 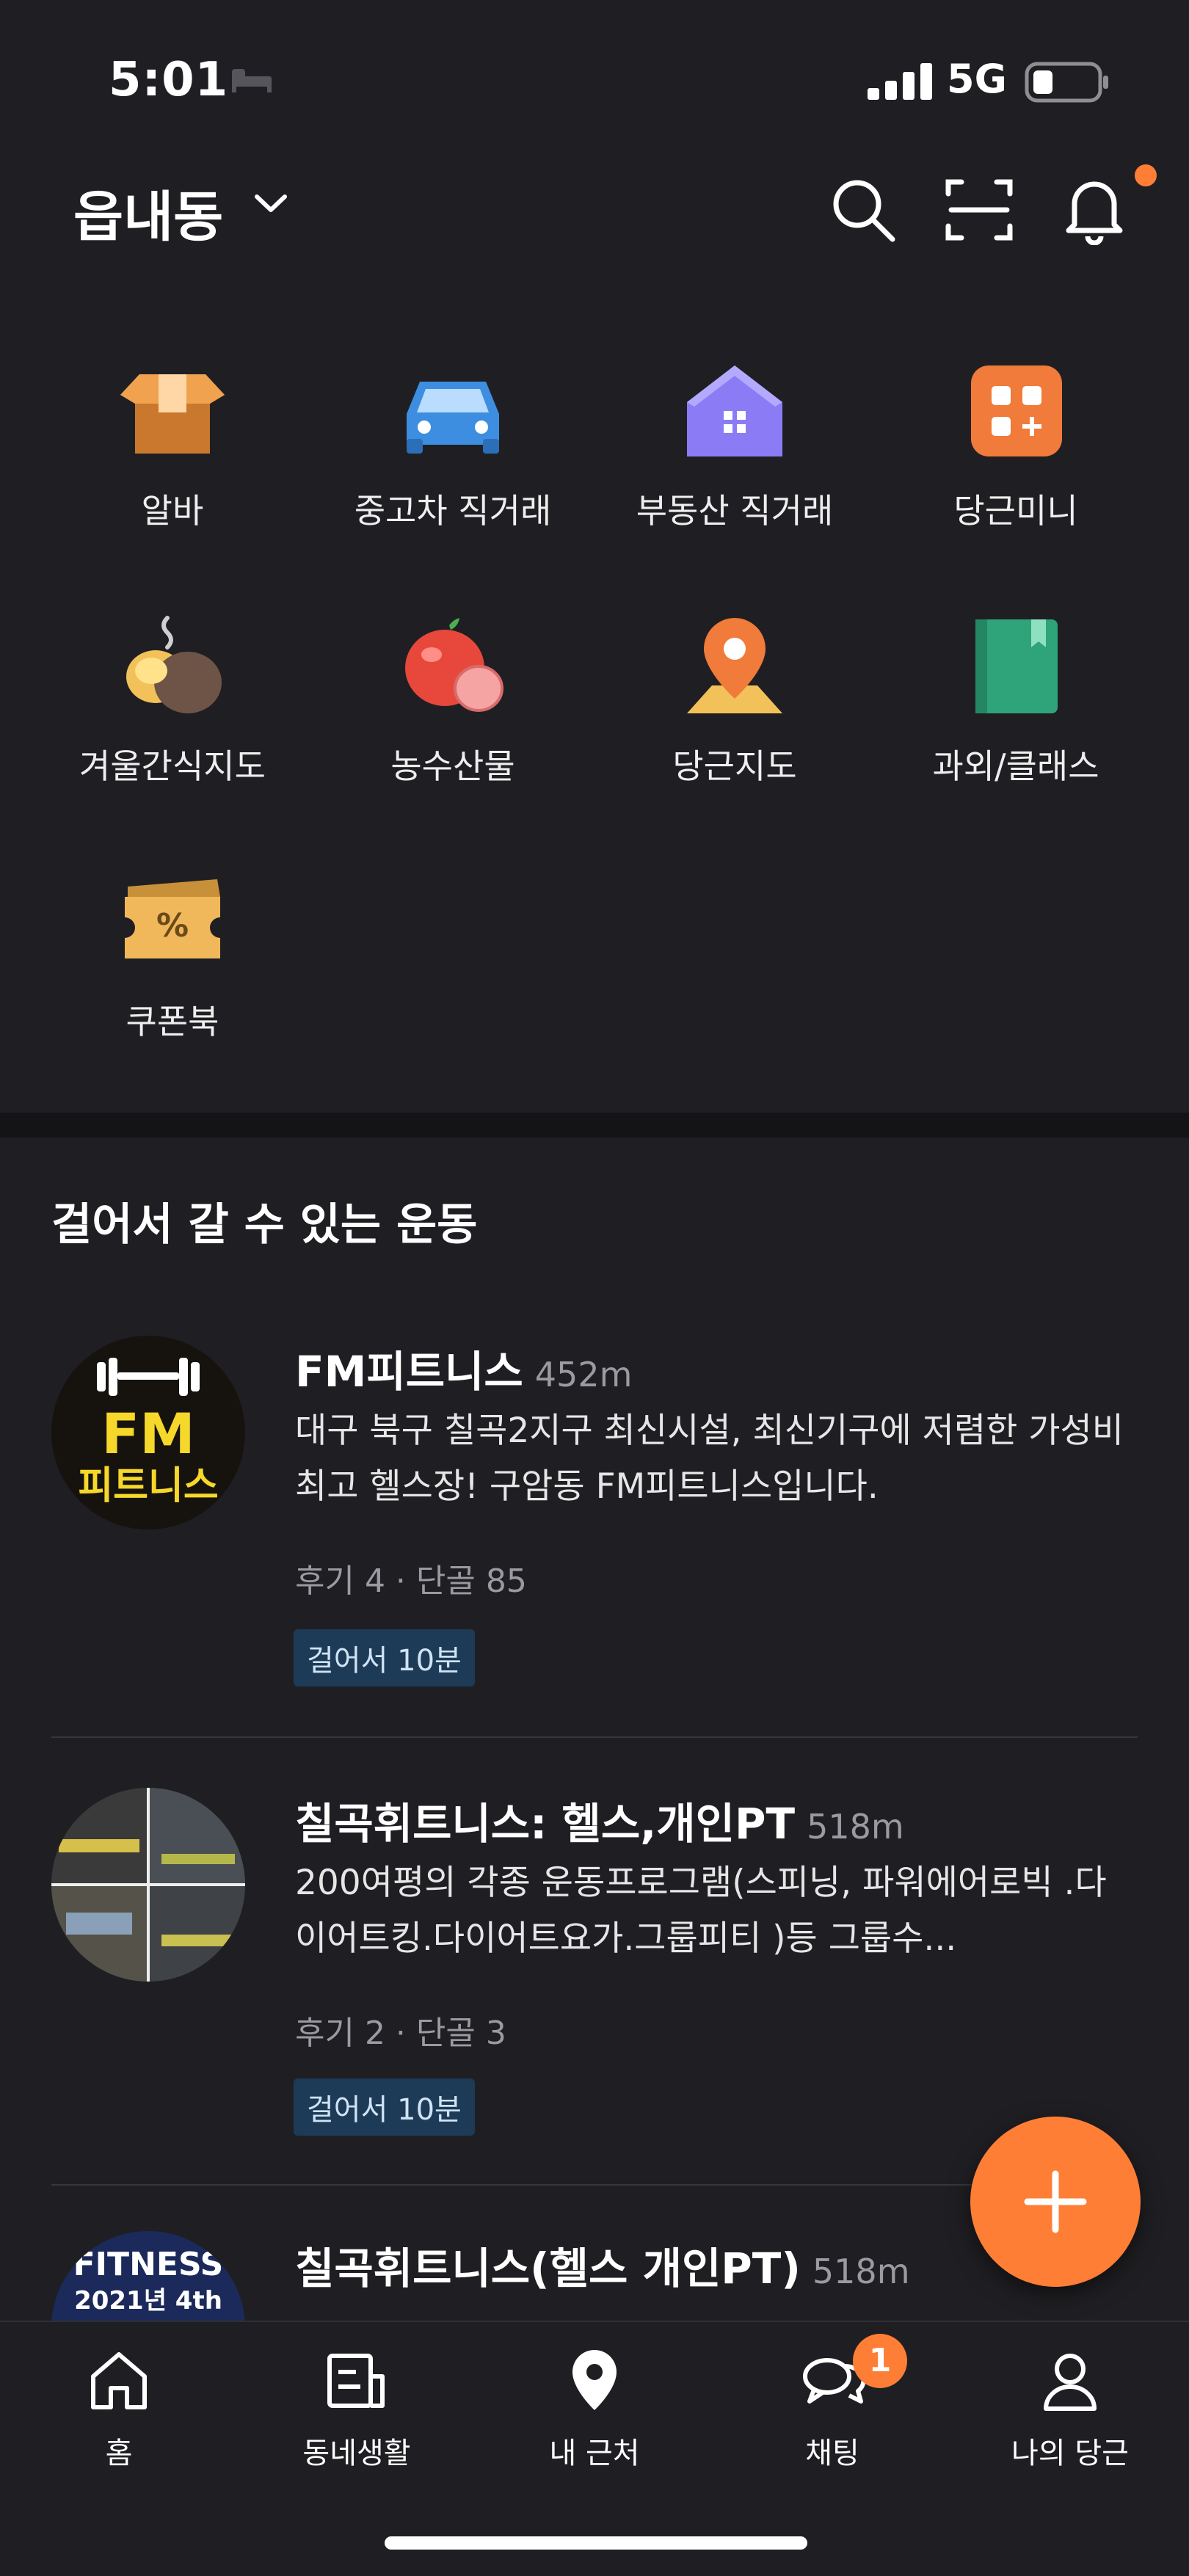 What do you see at coordinates (1015, 666) in the screenshot?
I see `book-icon` at bounding box center [1015, 666].